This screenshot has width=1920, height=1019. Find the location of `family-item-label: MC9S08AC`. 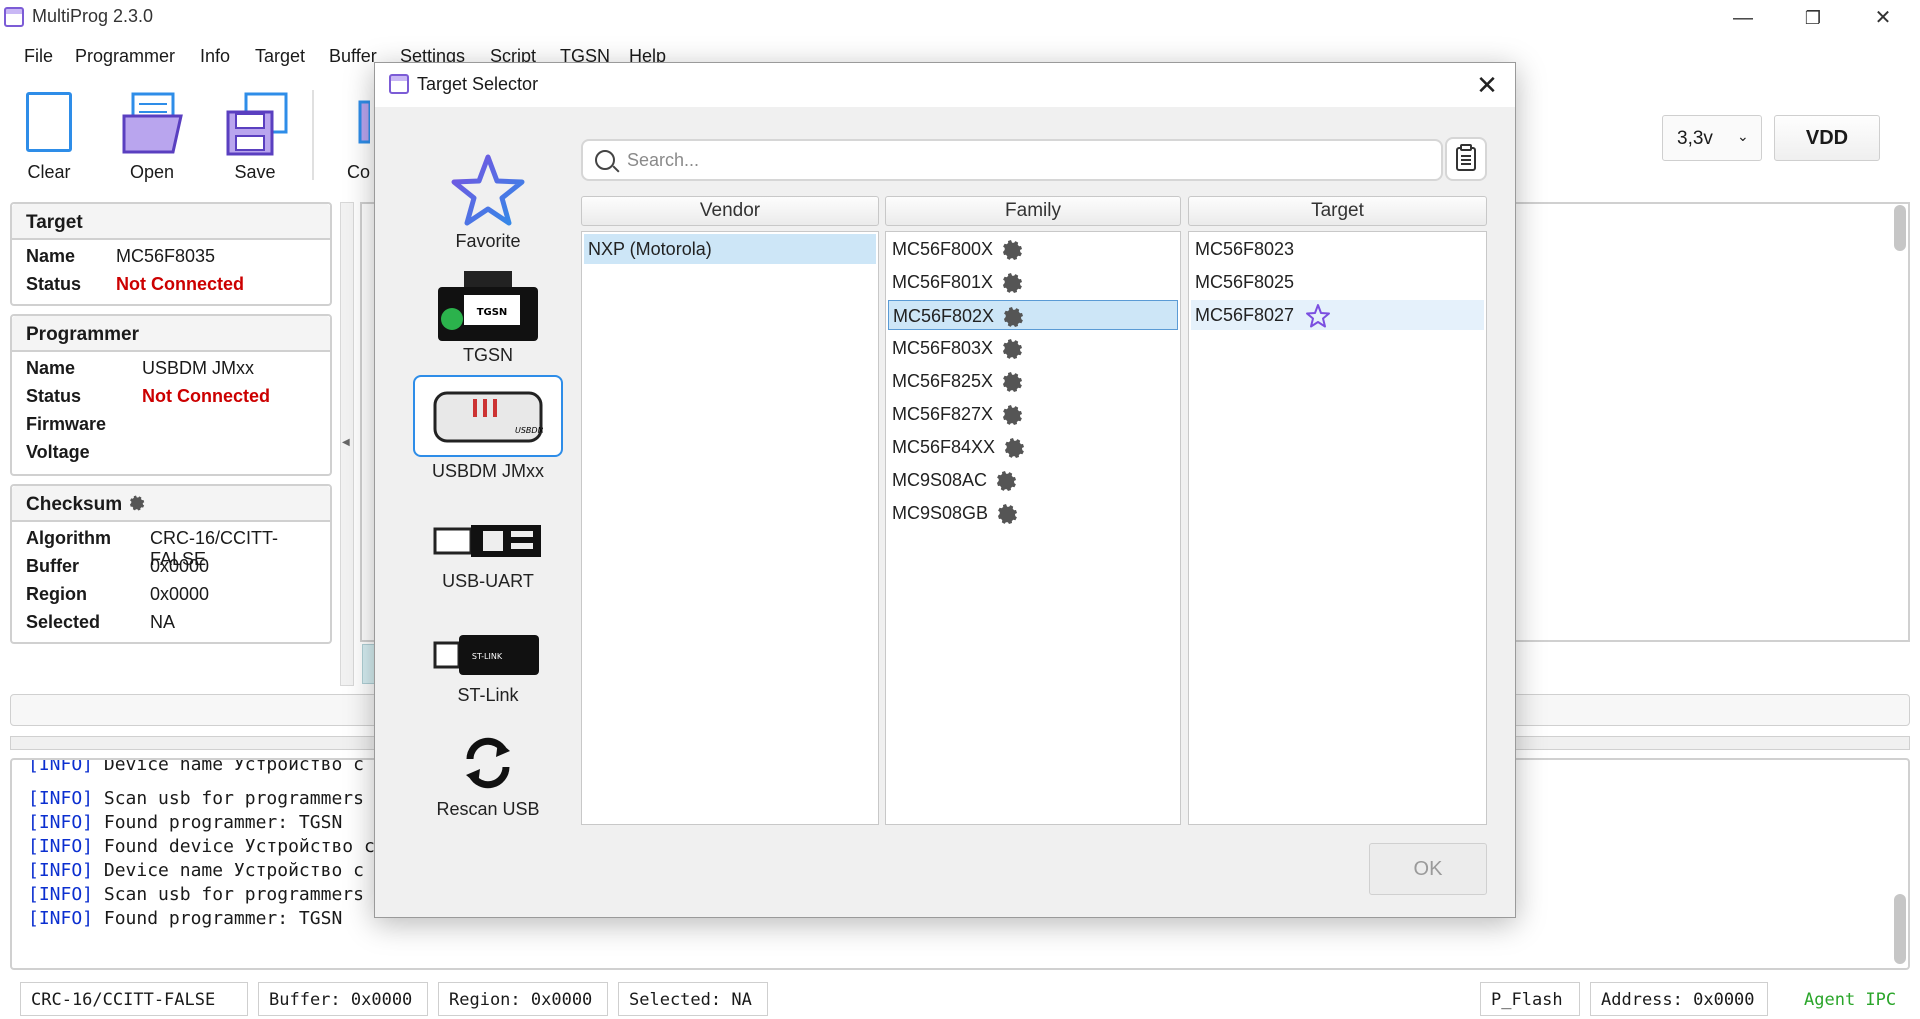

family-item-label: MC9S08AC is located at coordinates (940, 480).